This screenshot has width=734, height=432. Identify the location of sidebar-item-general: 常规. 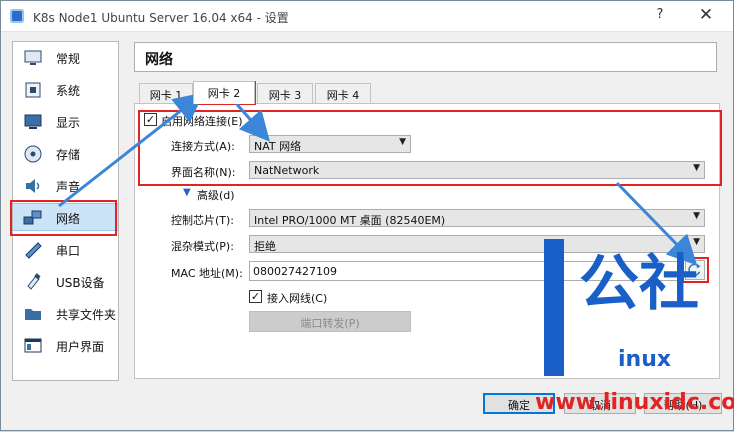
(65, 58).